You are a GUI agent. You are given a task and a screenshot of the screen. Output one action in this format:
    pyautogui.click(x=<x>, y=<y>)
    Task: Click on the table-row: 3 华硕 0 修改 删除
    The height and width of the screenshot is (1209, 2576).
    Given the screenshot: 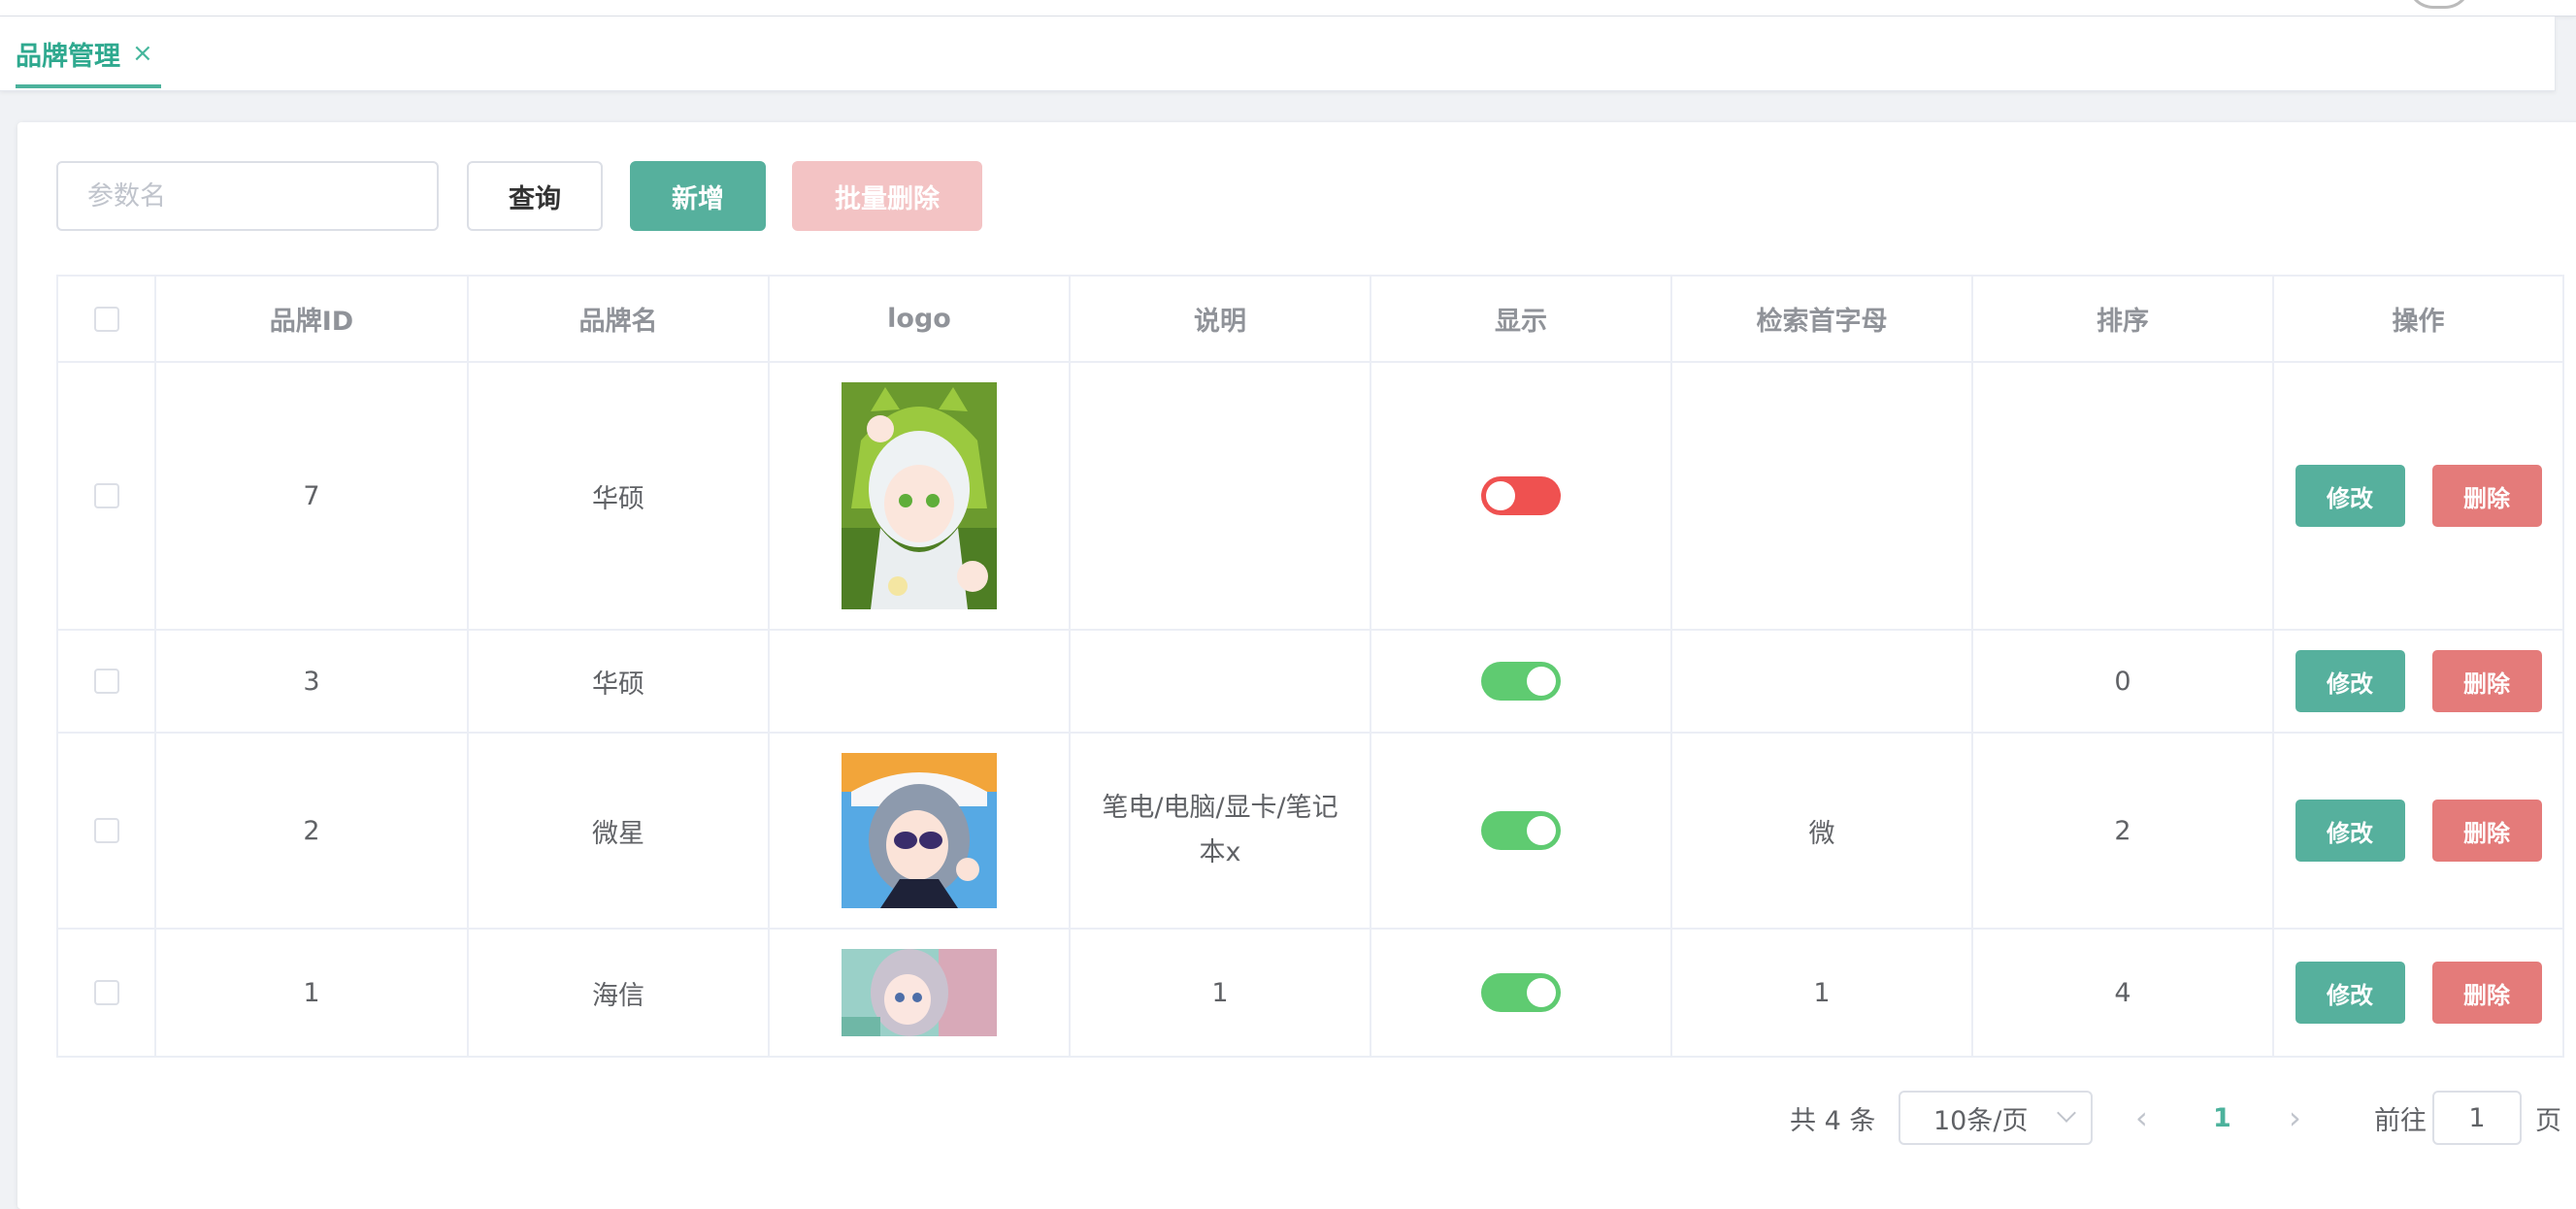 What is the action you would take?
    pyautogui.click(x=1311, y=682)
    